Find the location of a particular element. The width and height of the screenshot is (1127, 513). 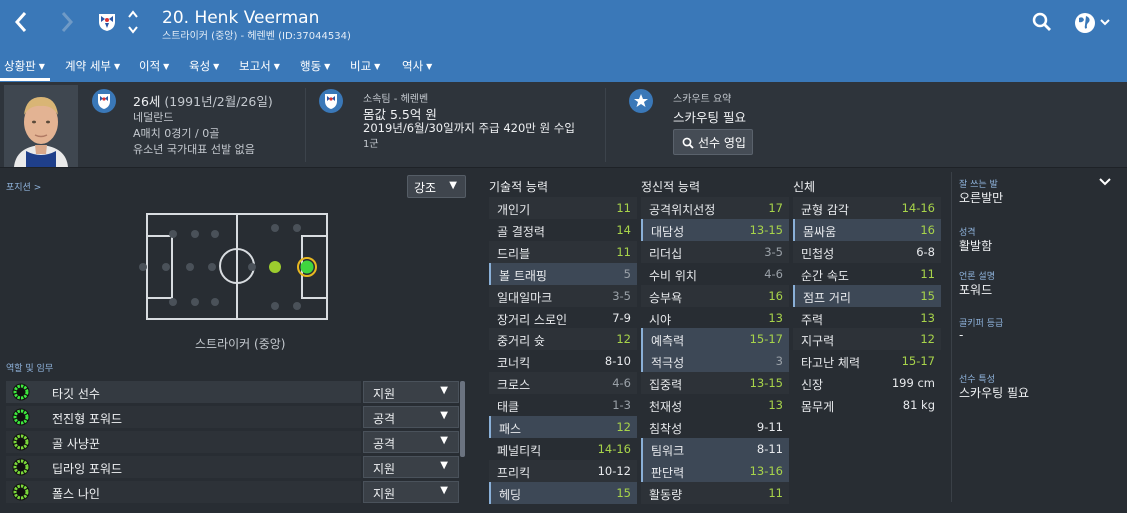

squad-status: 1군 is located at coordinates (371, 144).